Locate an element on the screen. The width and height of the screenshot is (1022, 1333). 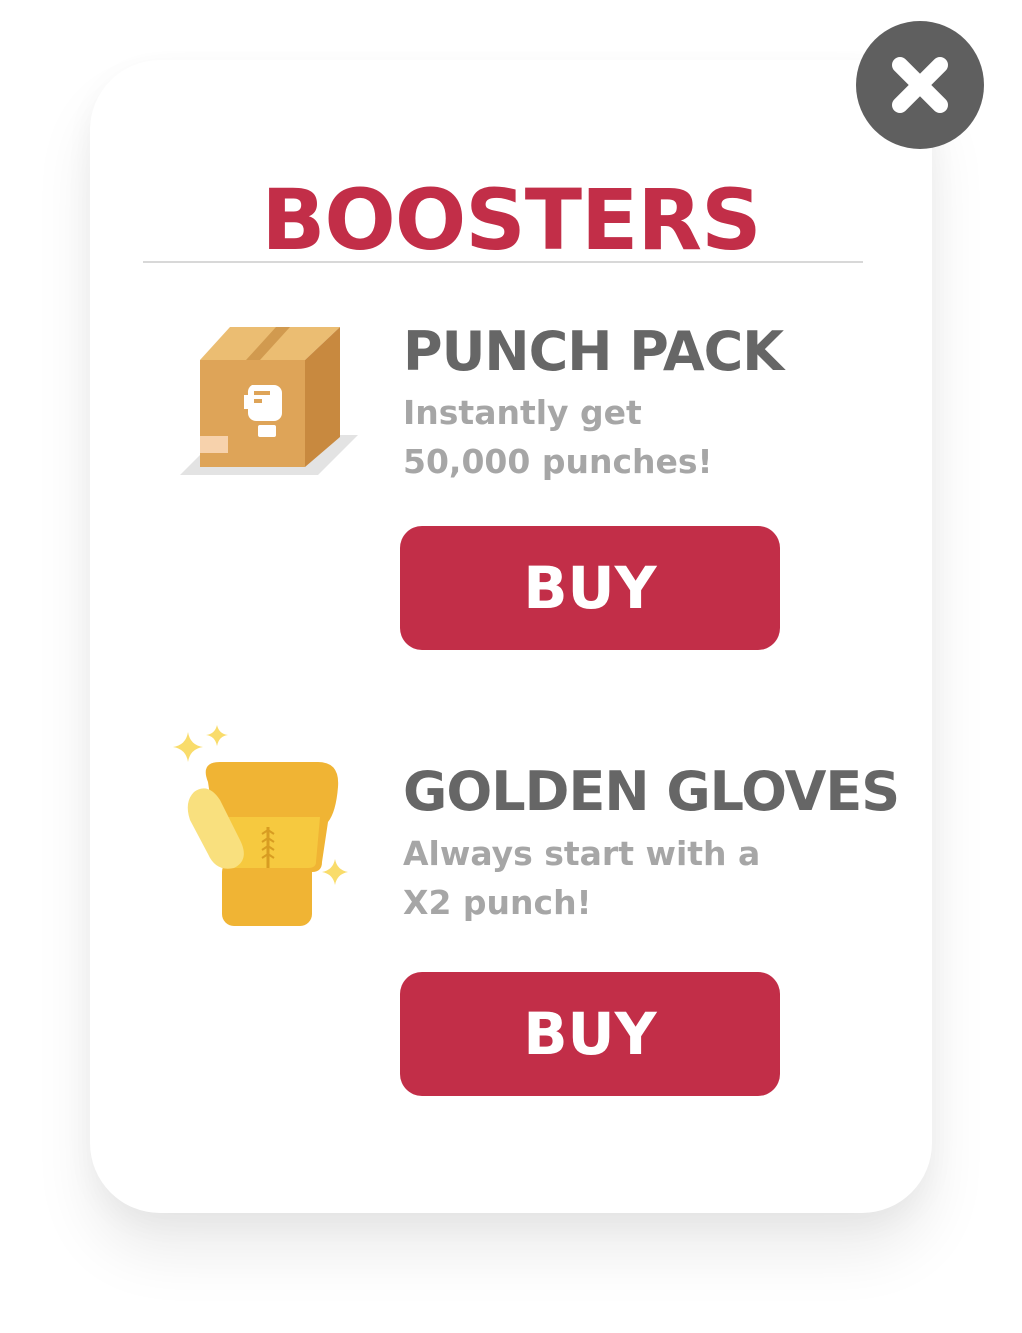
booster-description: Instantly get 50,000 punches! is located at coordinates (558, 437).